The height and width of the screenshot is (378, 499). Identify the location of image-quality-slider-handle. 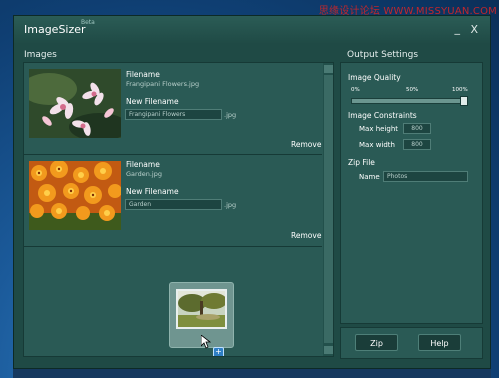
(464, 101).